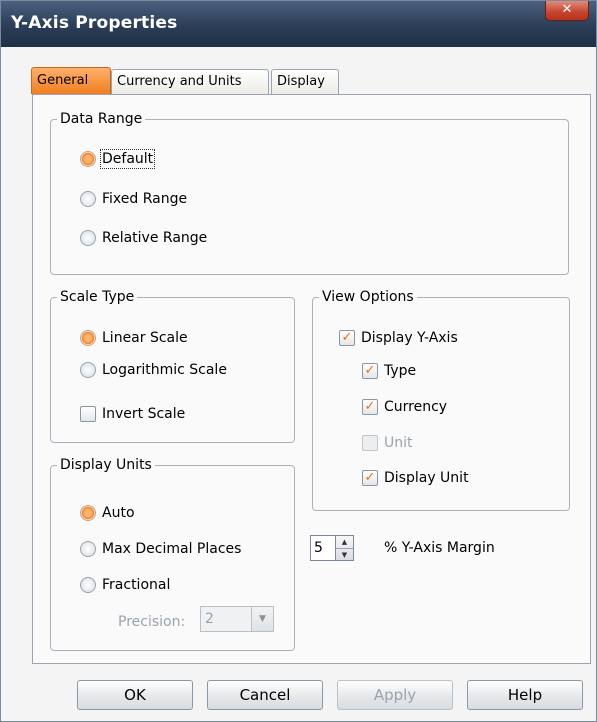 The height and width of the screenshot is (722, 597). Describe the element at coordinates (370, 443) in the screenshot. I see `unit-check-indicator` at that location.